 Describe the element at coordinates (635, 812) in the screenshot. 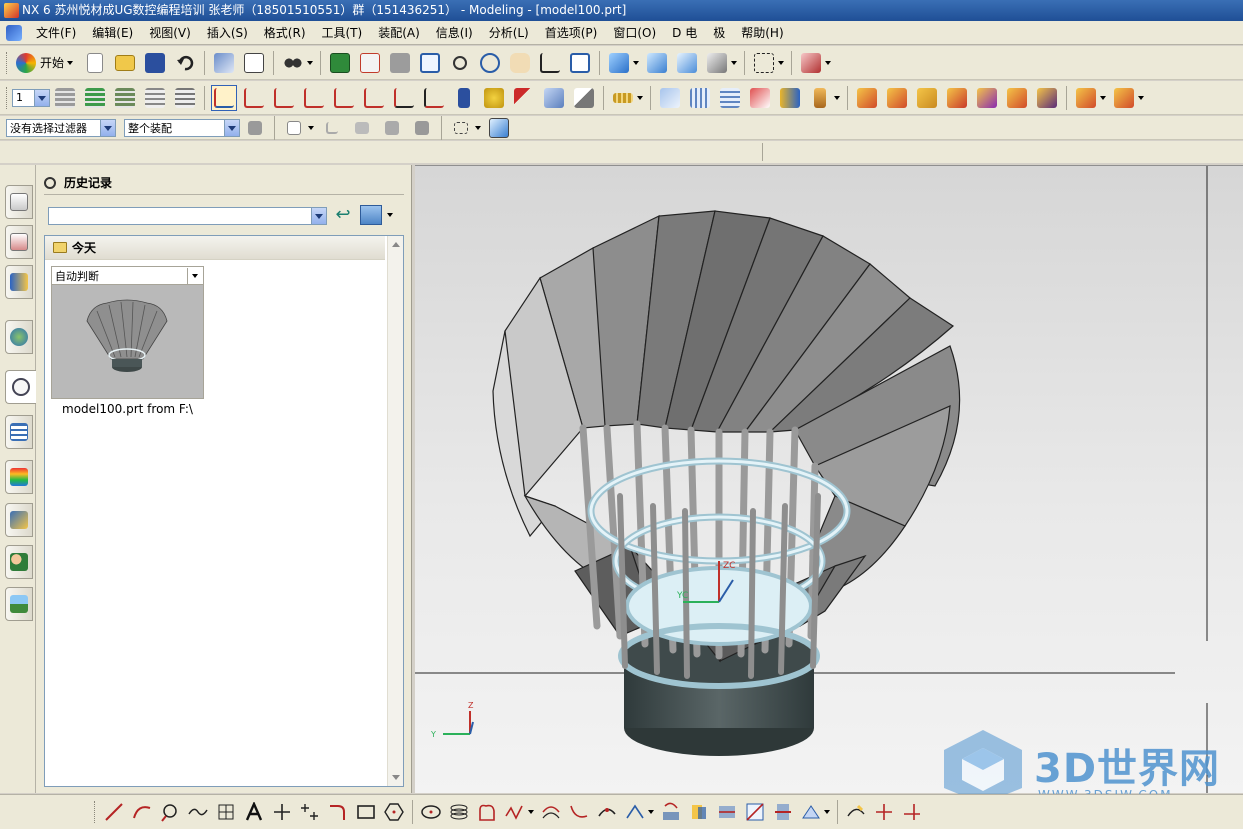

I see `join-curve-button` at that location.